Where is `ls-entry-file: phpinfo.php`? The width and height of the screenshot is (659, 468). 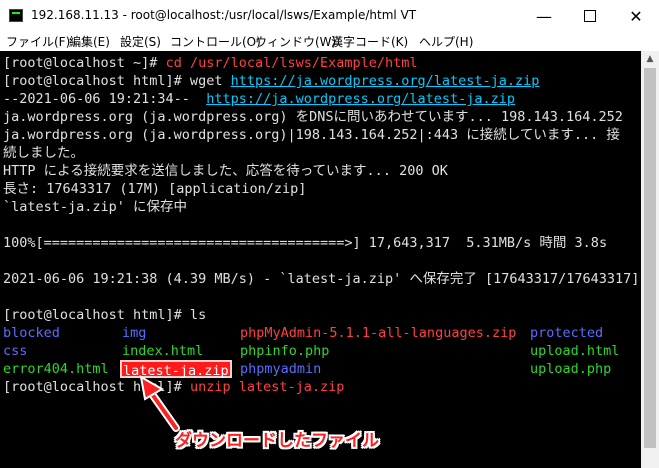 ls-entry-file: phpinfo.php is located at coordinates (285, 351).